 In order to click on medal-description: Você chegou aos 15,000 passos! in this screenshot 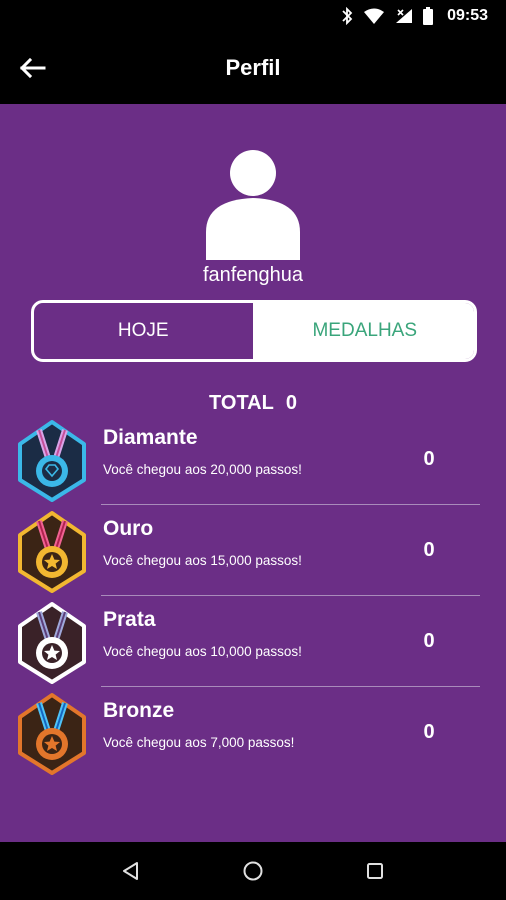, I will do `click(202, 560)`.